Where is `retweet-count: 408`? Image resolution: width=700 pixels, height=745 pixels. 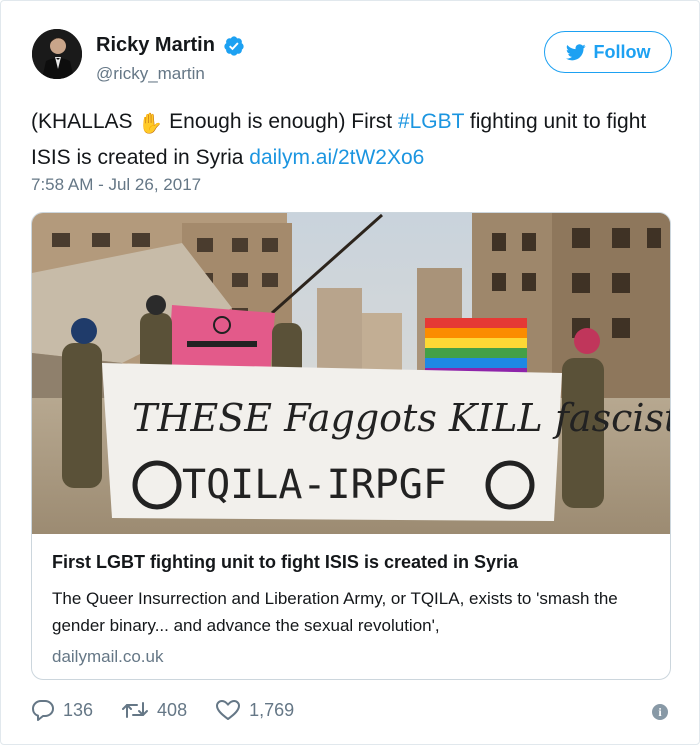
retweet-count: 408 is located at coordinates (172, 709).